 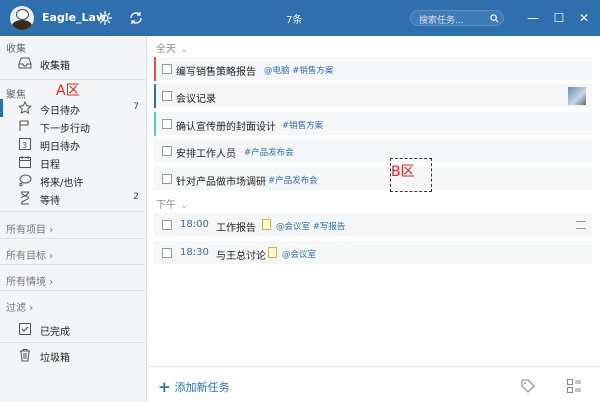 What do you see at coordinates (136, 197) in the screenshot?
I see `sidebar-item-count: 2` at bounding box center [136, 197].